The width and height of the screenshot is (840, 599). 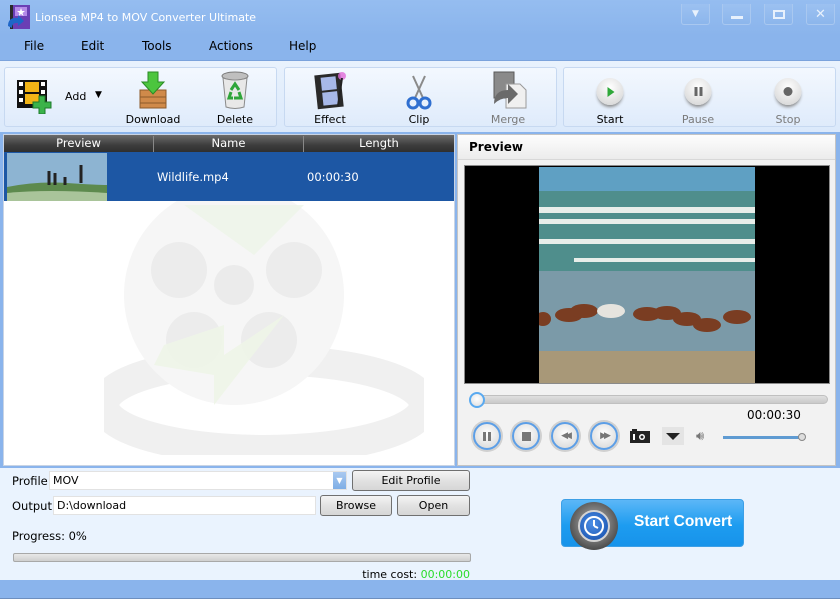 What do you see at coordinates (698, 119) in the screenshot?
I see `pause-label: Pause` at bounding box center [698, 119].